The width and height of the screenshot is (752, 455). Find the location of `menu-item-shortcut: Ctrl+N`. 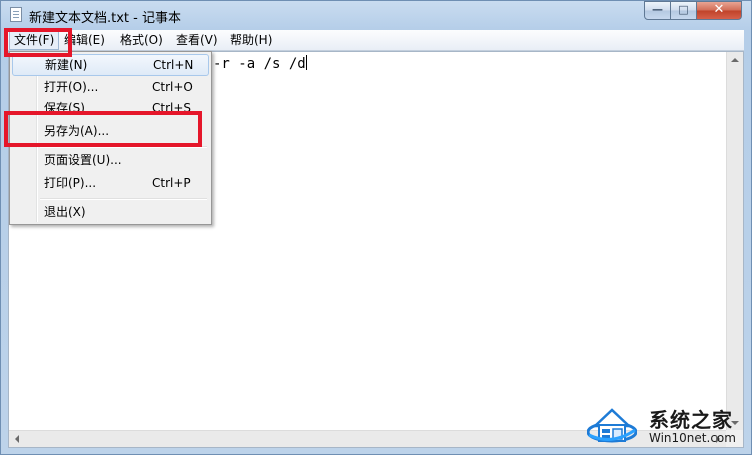

menu-item-shortcut: Ctrl+N is located at coordinates (173, 65).